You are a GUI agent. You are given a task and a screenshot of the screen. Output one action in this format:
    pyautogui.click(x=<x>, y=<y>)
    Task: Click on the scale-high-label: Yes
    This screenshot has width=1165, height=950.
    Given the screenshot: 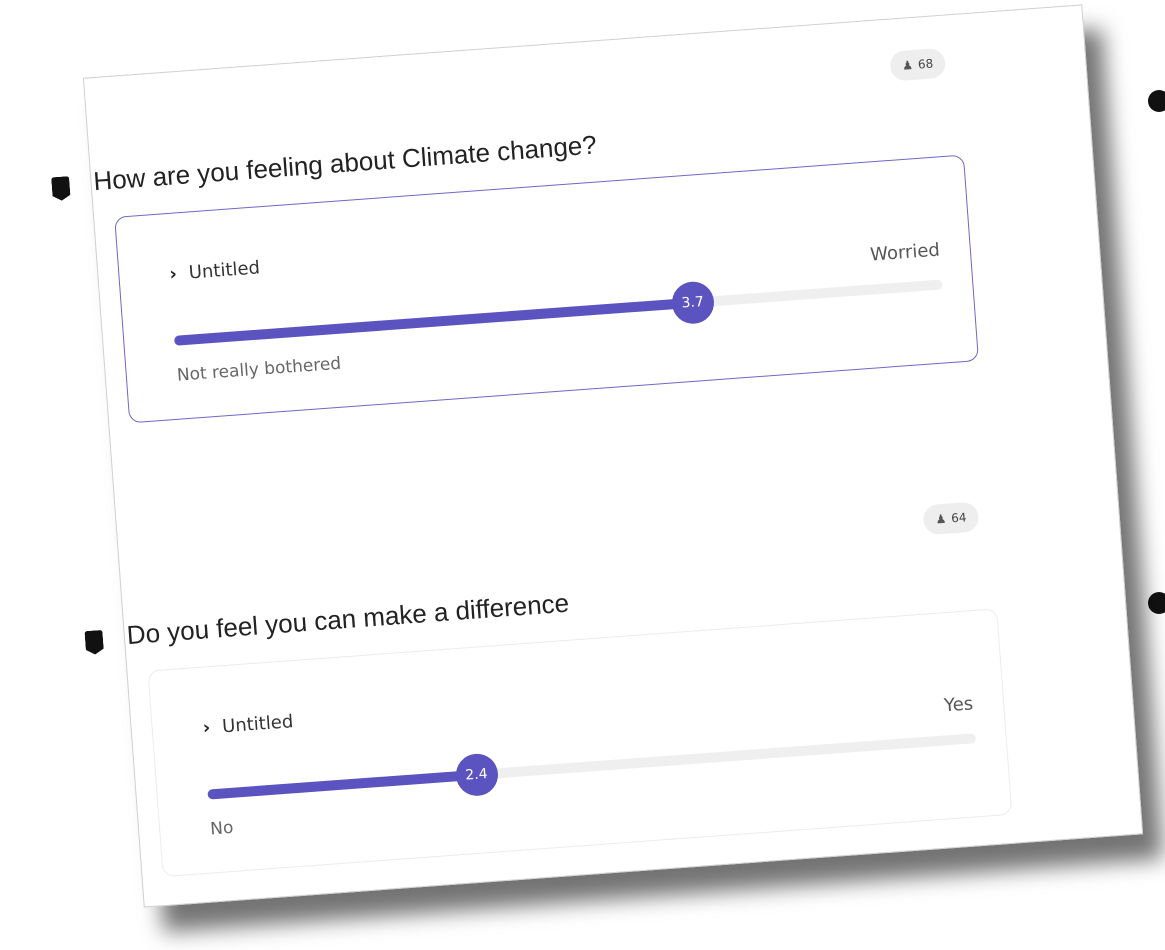 What is the action you would take?
    pyautogui.click(x=958, y=705)
    